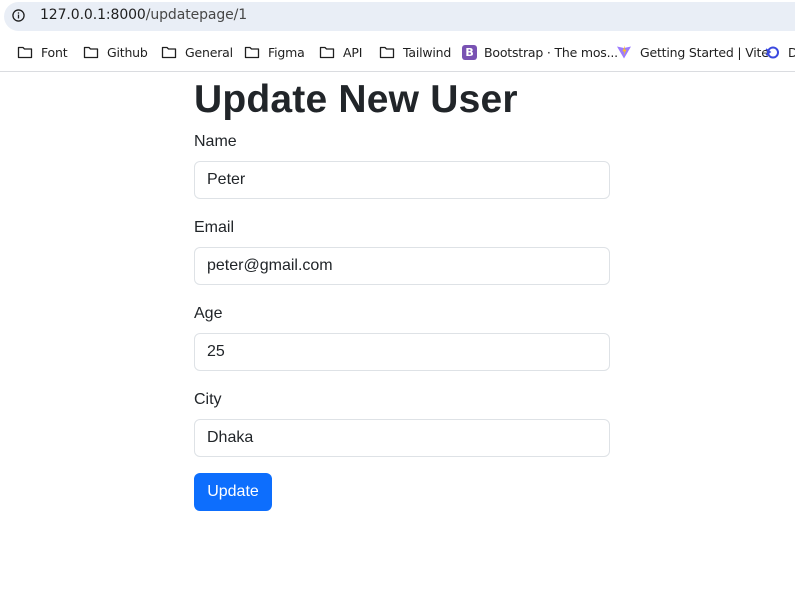 This screenshot has height=598, width=795. What do you see at coordinates (93, 15) in the screenshot?
I see `url-host: 127.0.0.1:8000` at bounding box center [93, 15].